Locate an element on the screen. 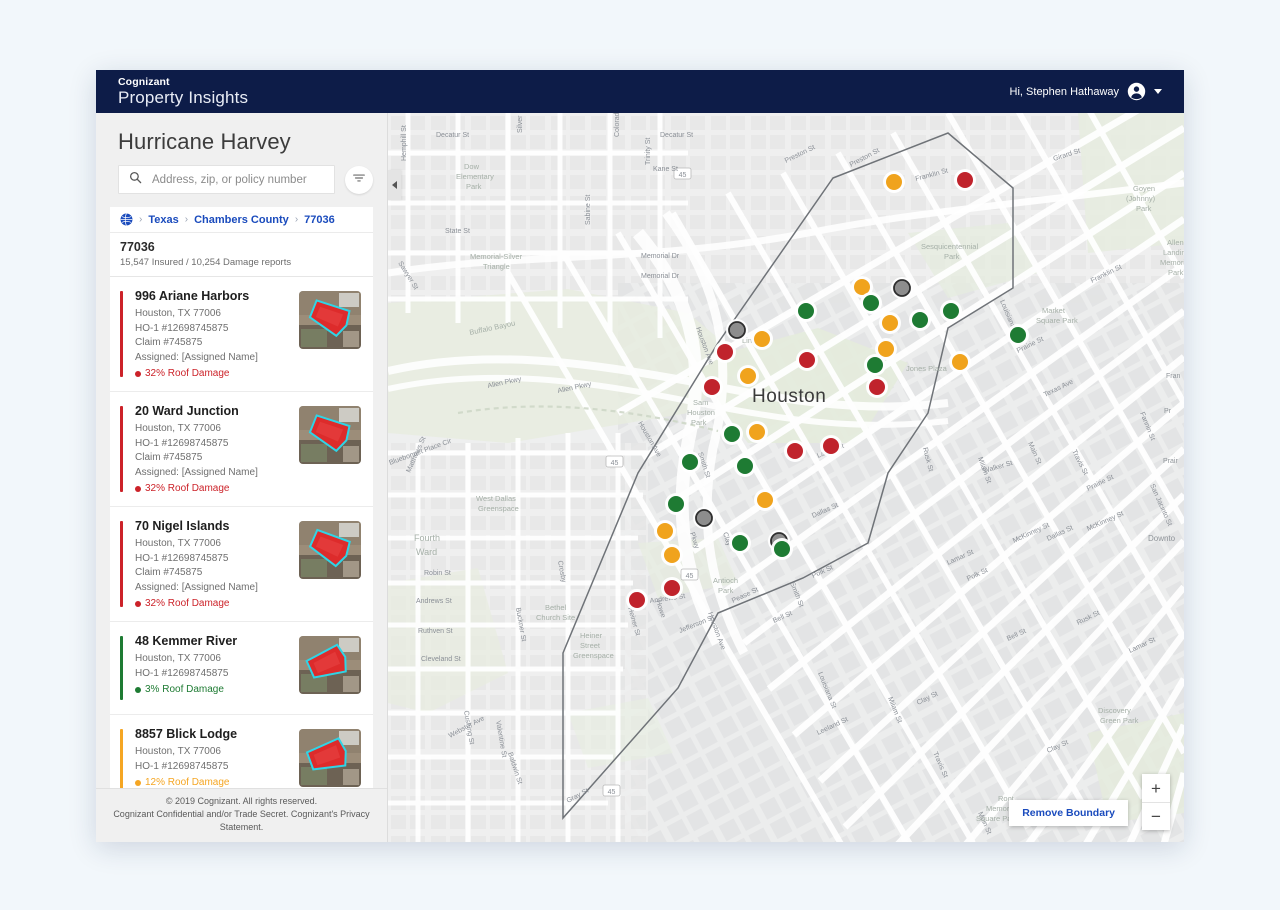 Image resolution: width=1280 pixels, height=910 pixels. svg-text: Cleveland St is located at coordinates (441, 659).